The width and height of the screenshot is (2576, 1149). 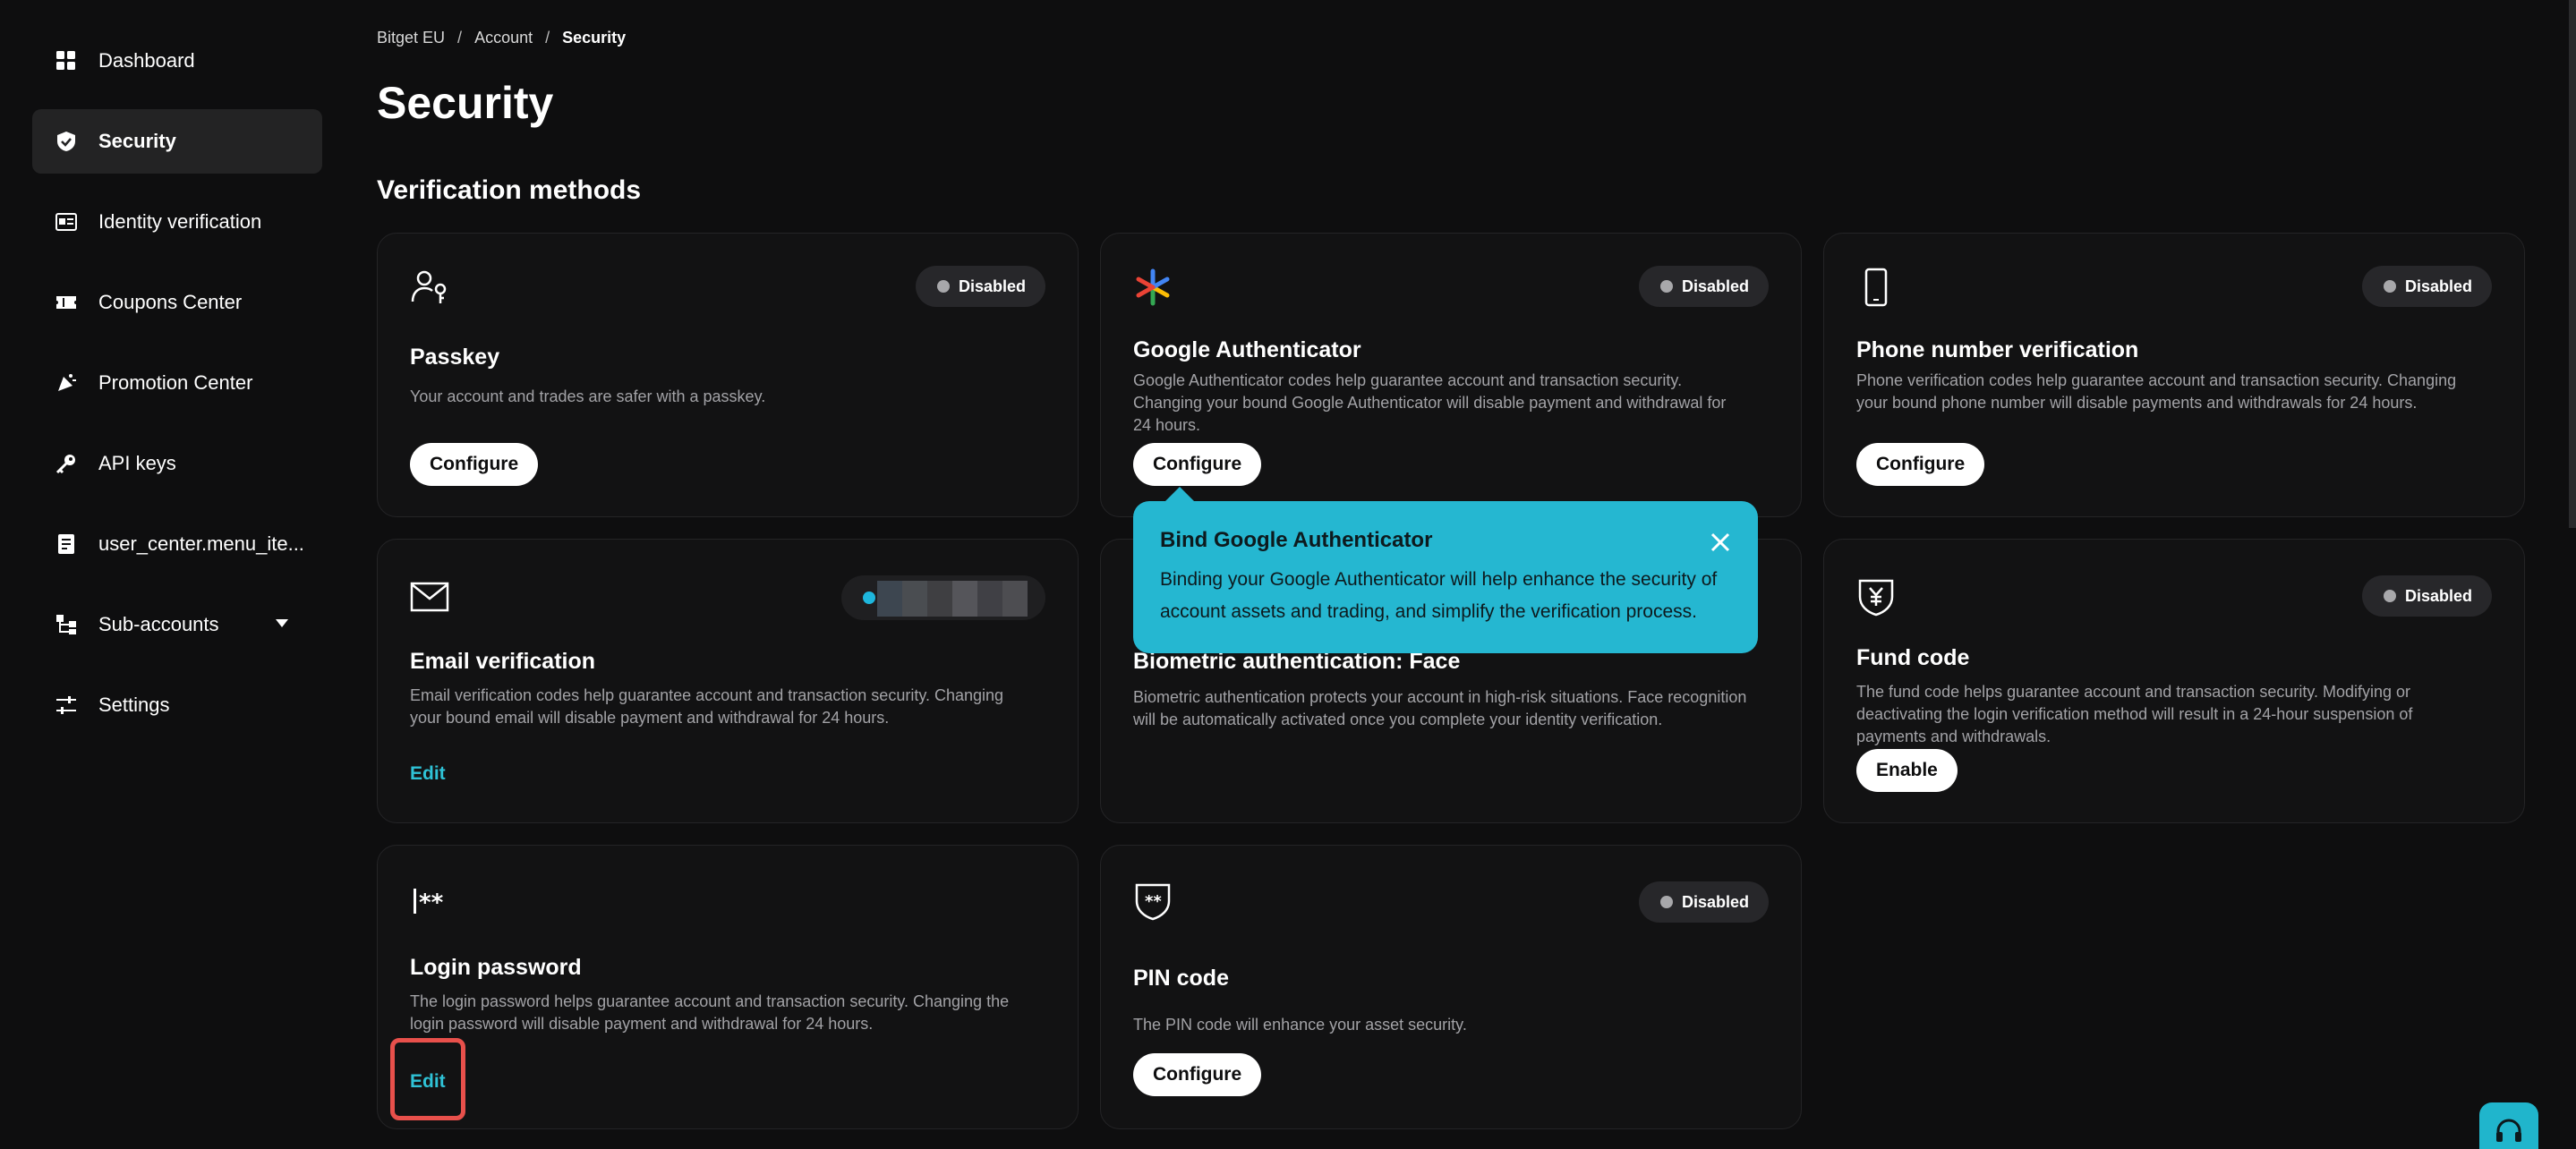 I want to click on breadcrumb-item-bitget-eu: Bitget EU, so click(x=411, y=38).